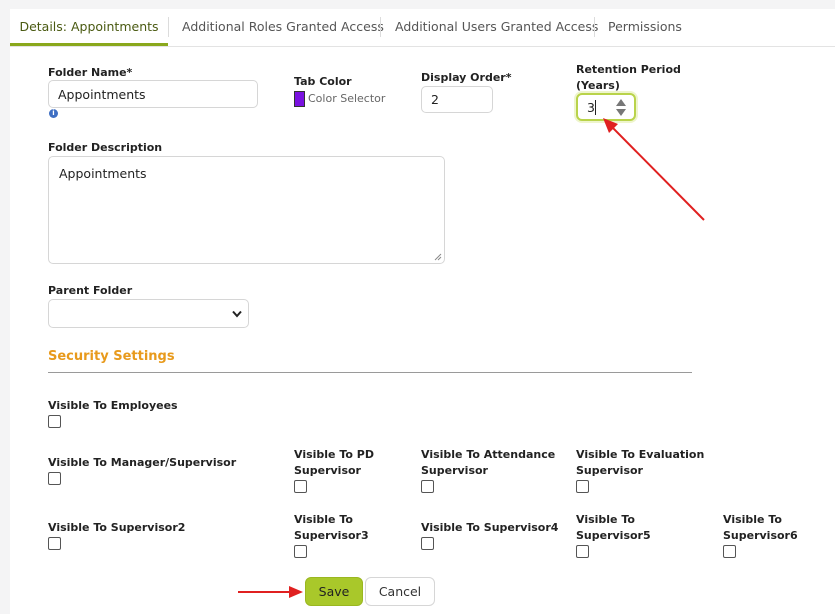 This screenshot has width=835, height=614. Describe the element at coordinates (334, 454) in the screenshot. I see `visible-pd-label: Visible To PD` at that location.